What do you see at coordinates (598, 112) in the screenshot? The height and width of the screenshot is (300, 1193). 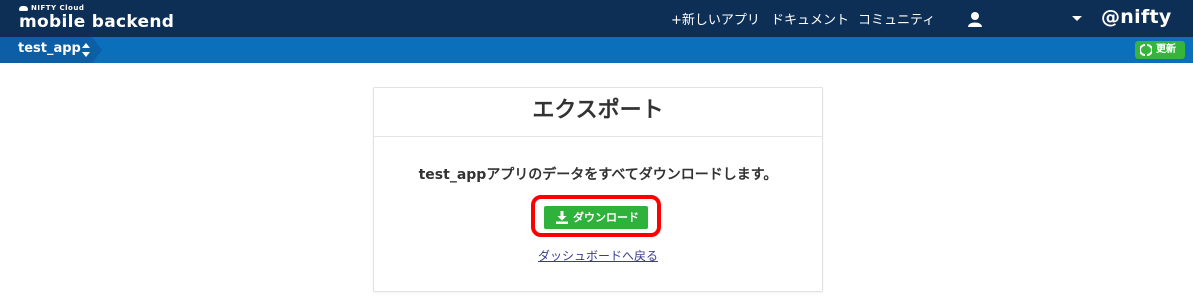 I see `page-title: エクスポート` at bounding box center [598, 112].